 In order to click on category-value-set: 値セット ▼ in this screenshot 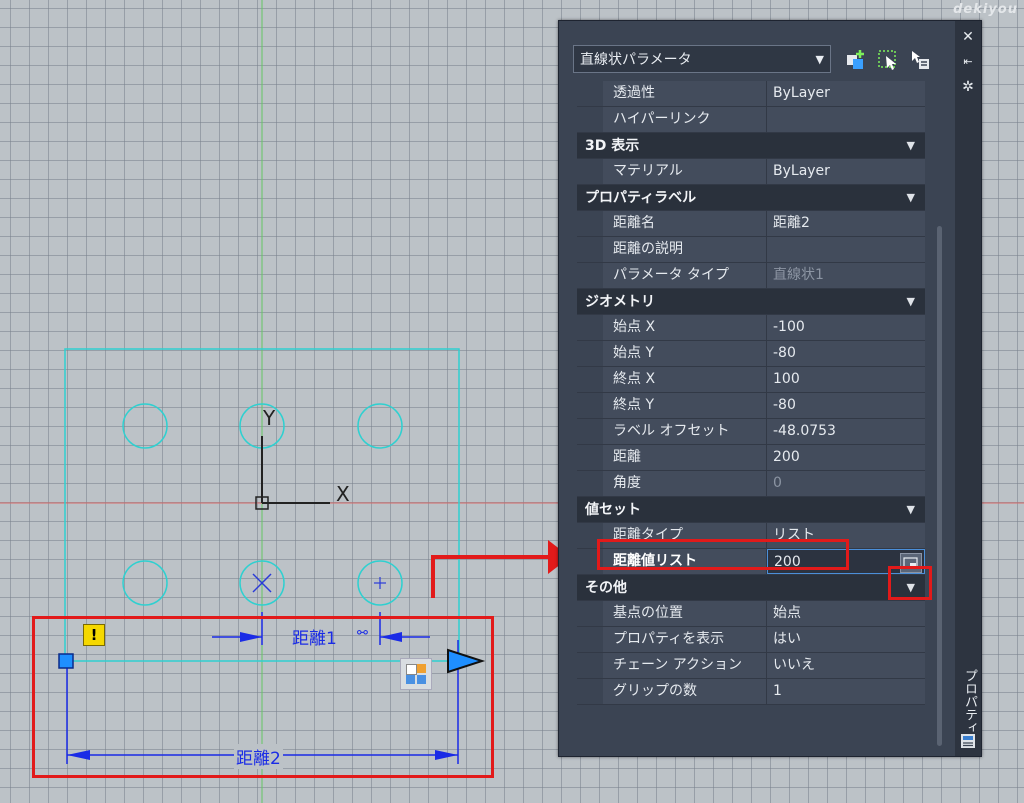, I will do `click(751, 510)`.